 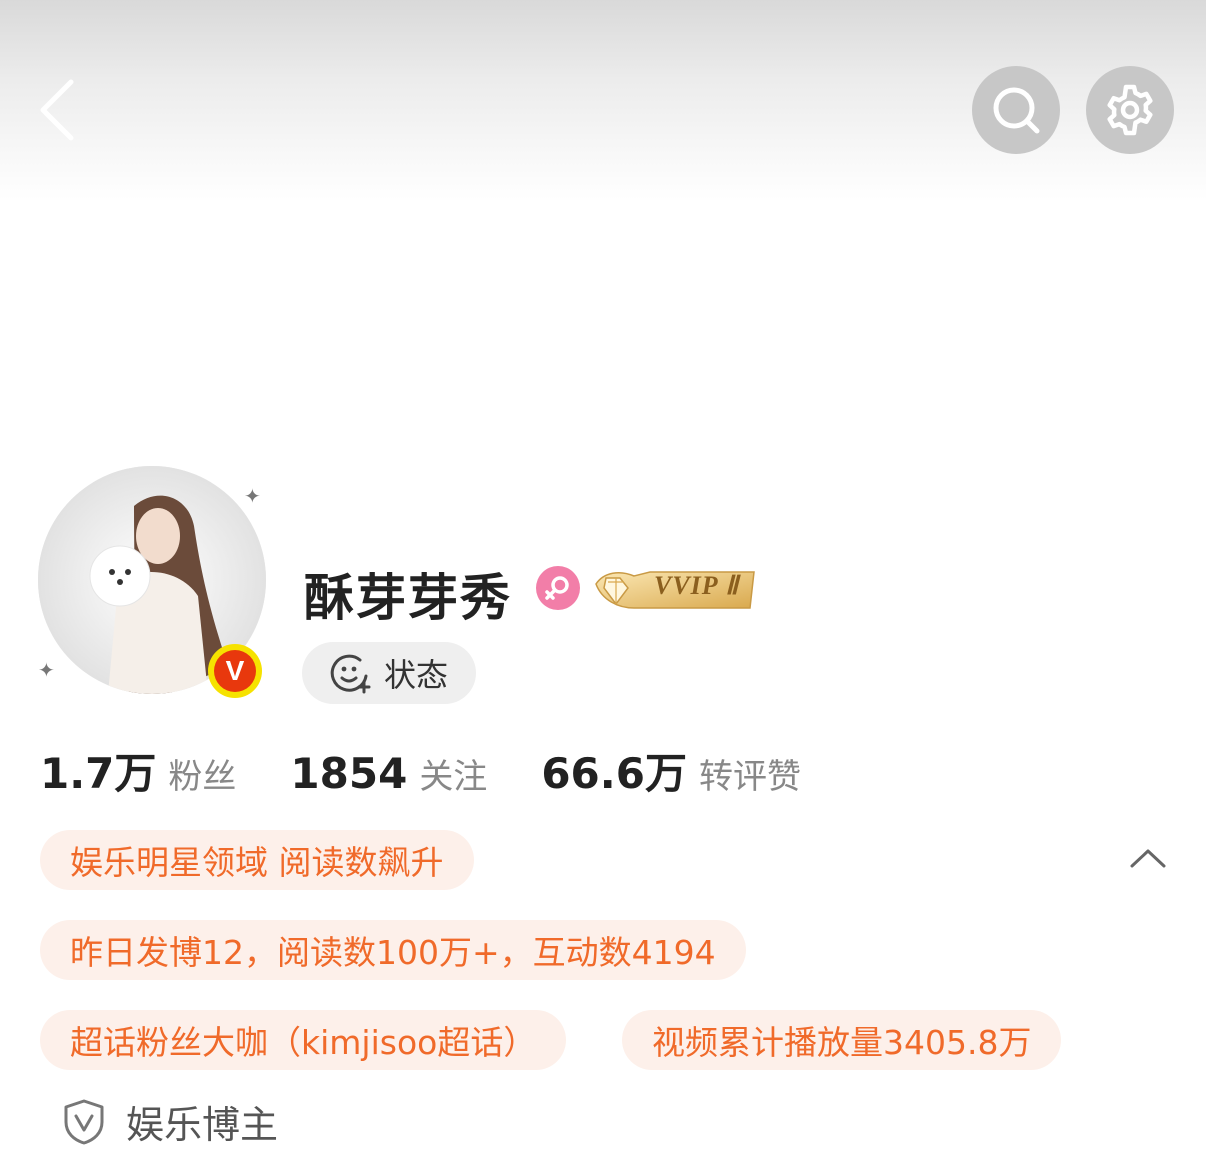 What do you see at coordinates (453, 777) in the screenshot?
I see `following-label: 关注` at bounding box center [453, 777].